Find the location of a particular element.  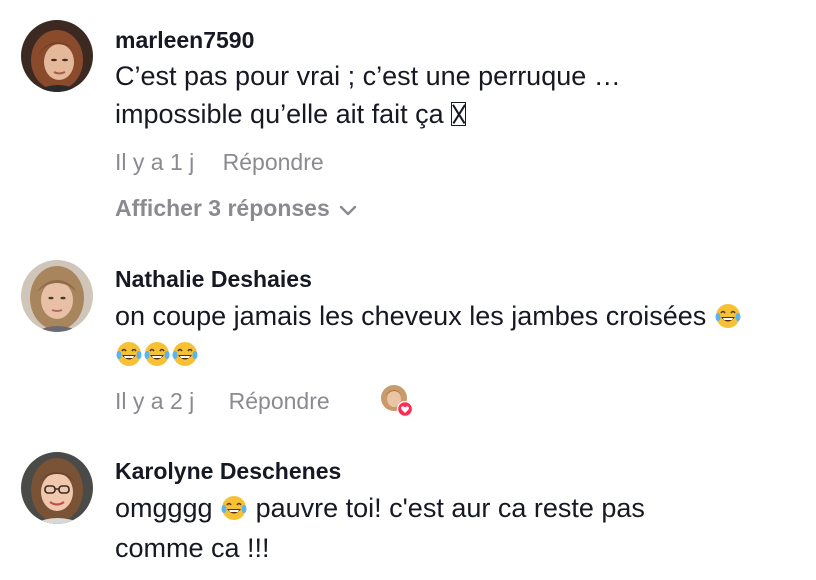

missing-emoji-glyph-icon is located at coordinates (459, 114).